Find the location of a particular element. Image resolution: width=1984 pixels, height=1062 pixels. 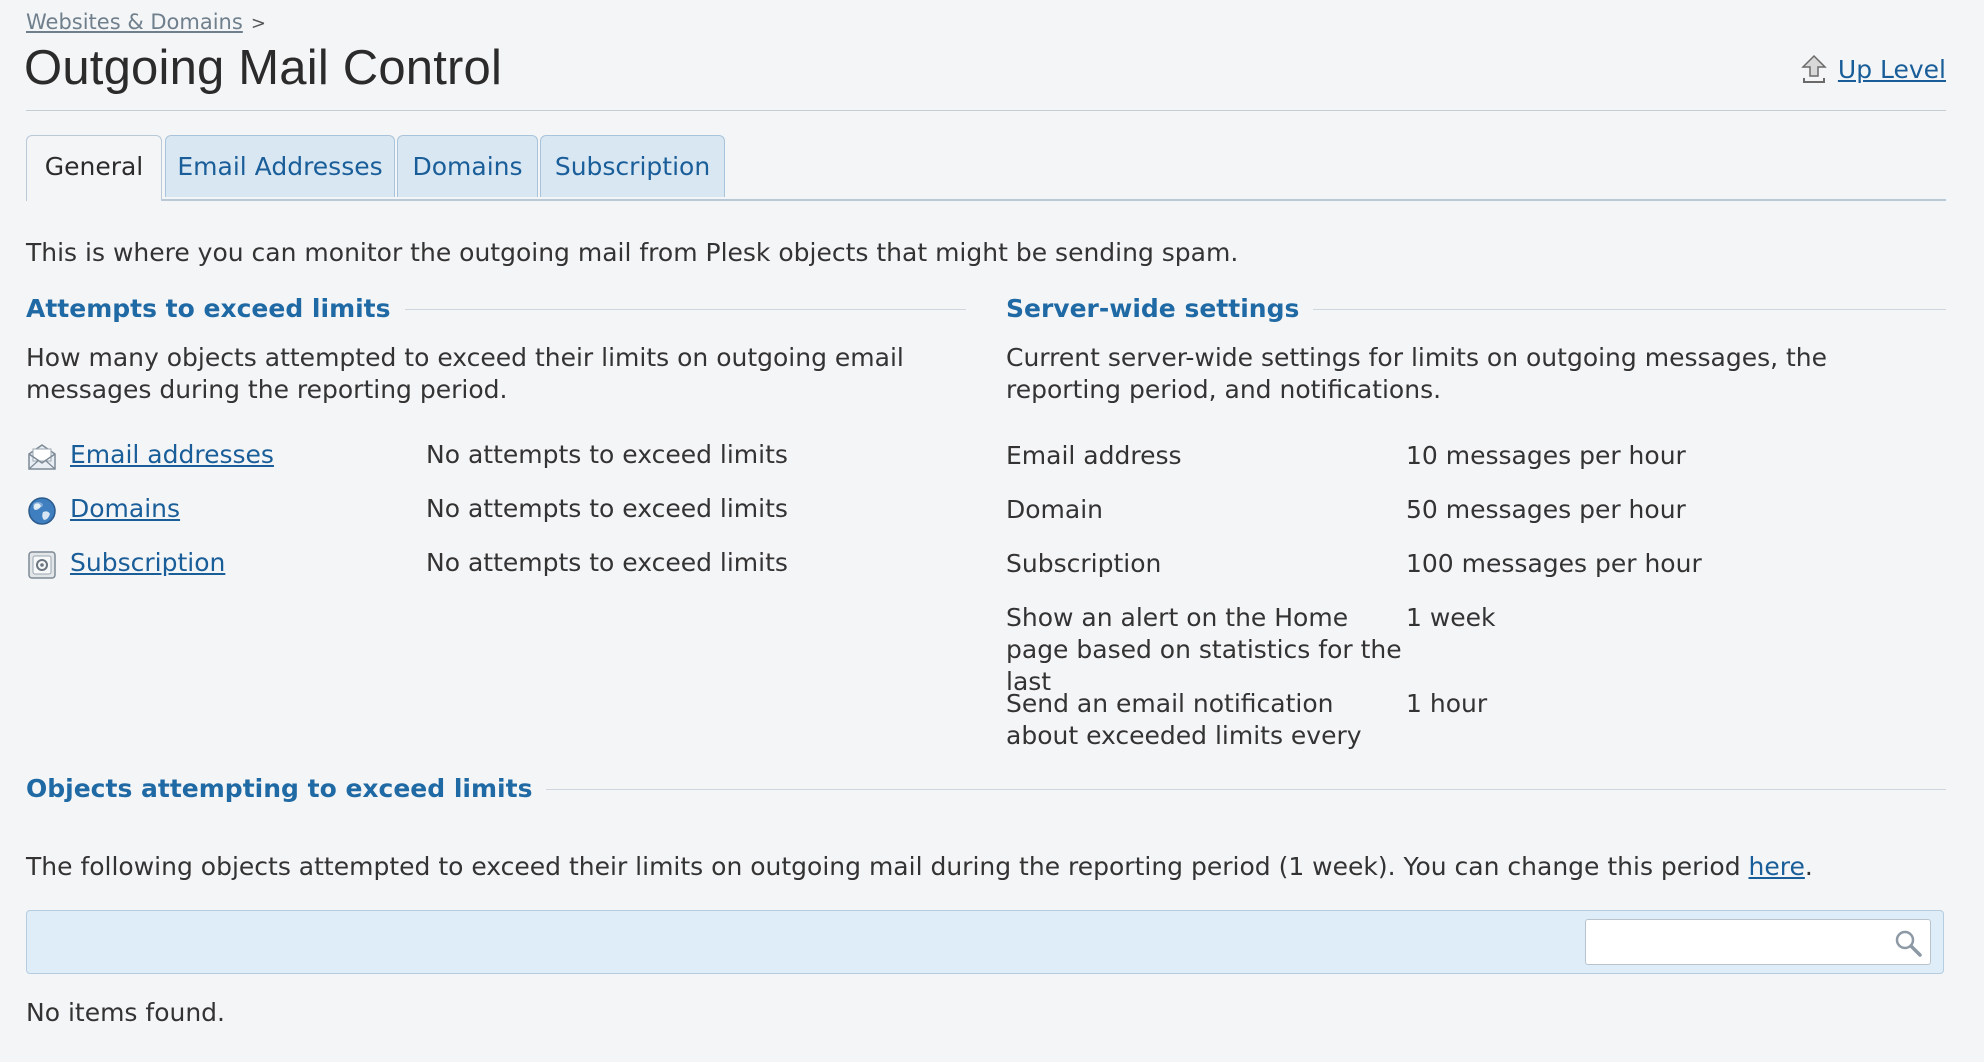

search-icon is located at coordinates (1908, 943).